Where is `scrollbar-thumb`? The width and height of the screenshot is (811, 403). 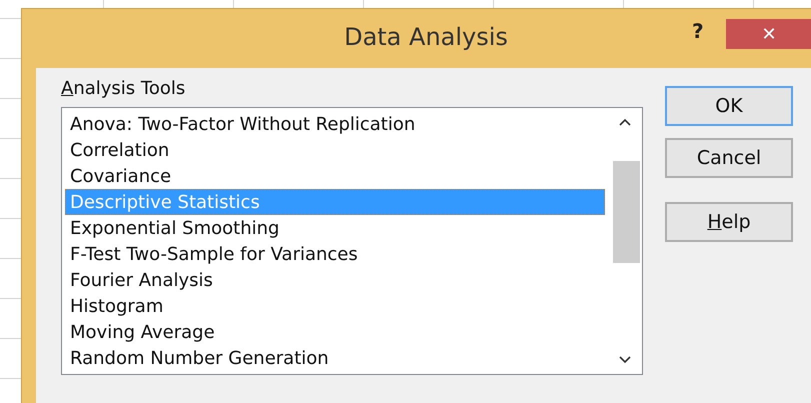 scrollbar-thumb is located at coordinates (626, 212).